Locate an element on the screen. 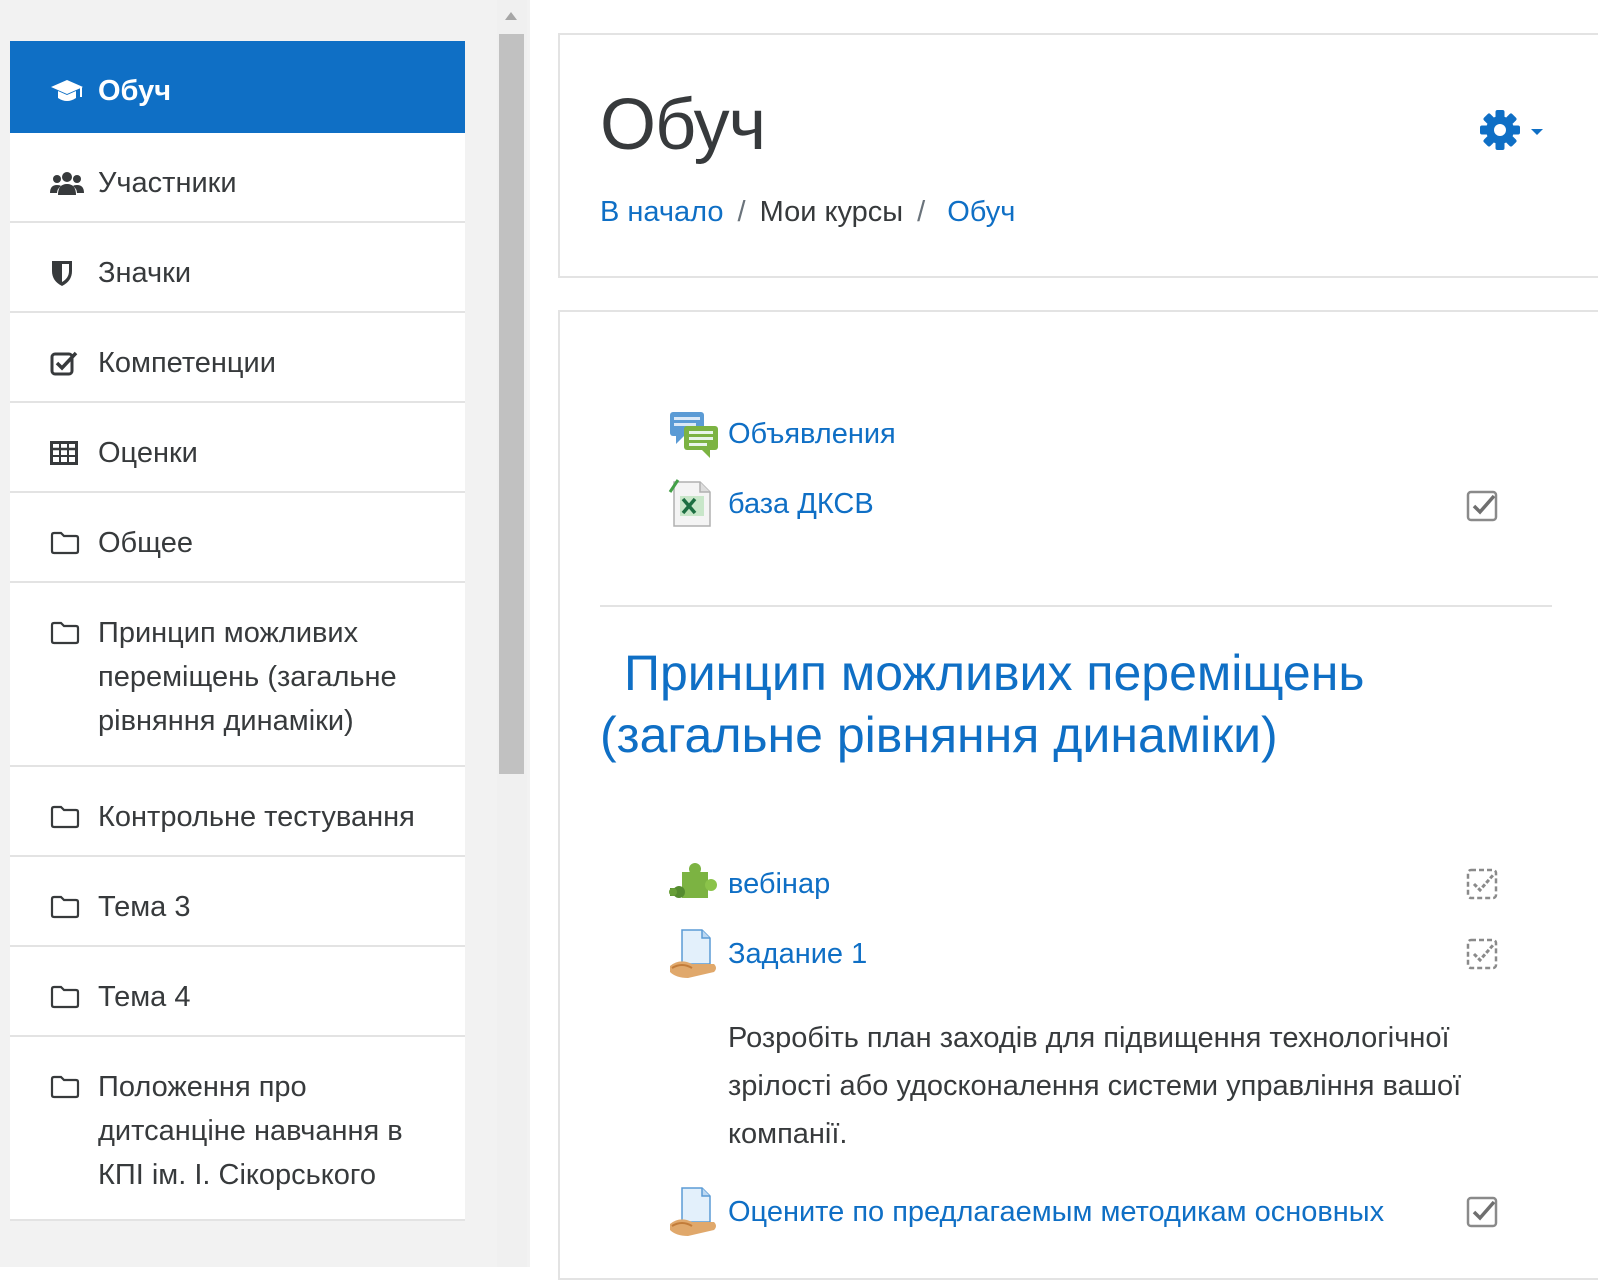  page-title: Обуч is located at coordinates (683, 125).